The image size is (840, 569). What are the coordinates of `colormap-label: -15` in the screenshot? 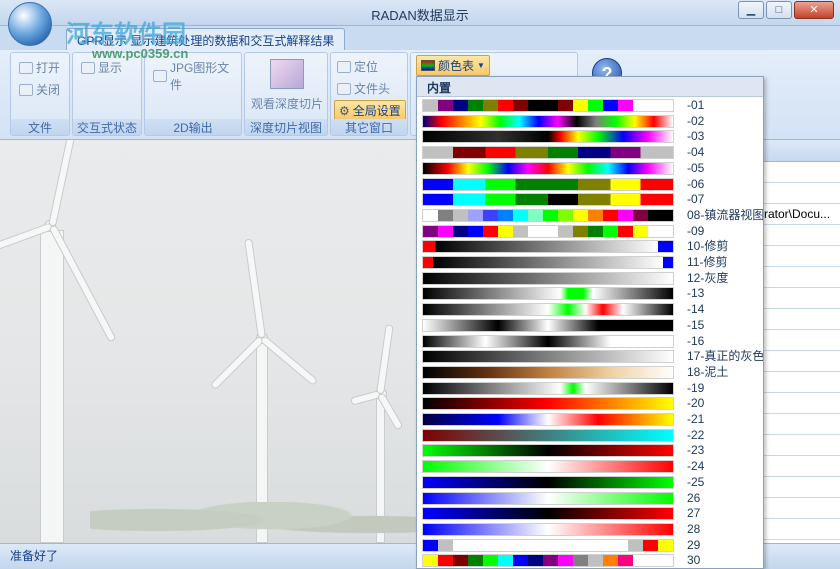 It's located at (696, 324).